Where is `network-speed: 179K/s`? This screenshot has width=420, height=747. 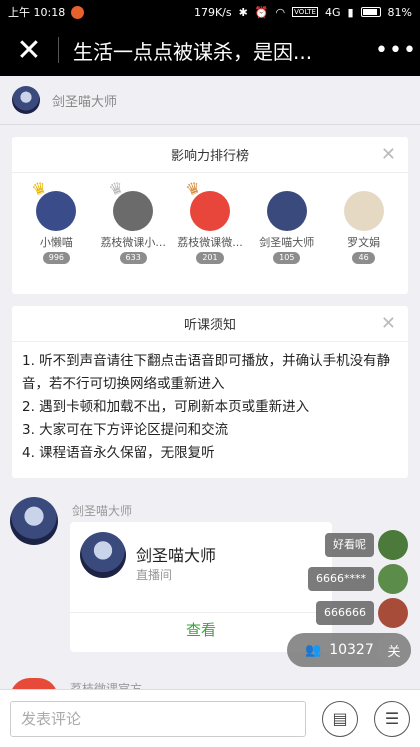 network-speed: 179K/s is located at coordinates (212, 12).